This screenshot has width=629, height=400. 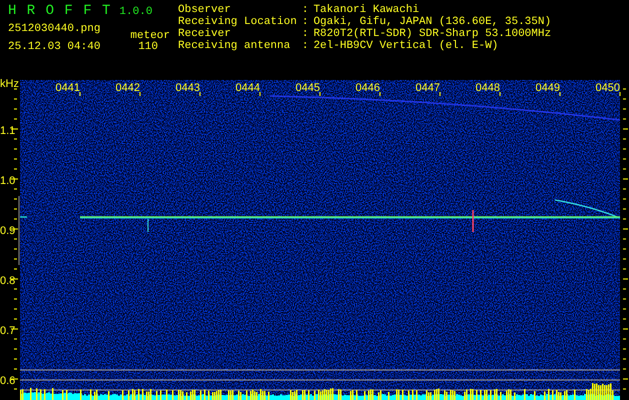 What do you see at coordinates (150, 36) in the screenshot?
I see `counter-label: meteor` at bounding box center [150, 36].